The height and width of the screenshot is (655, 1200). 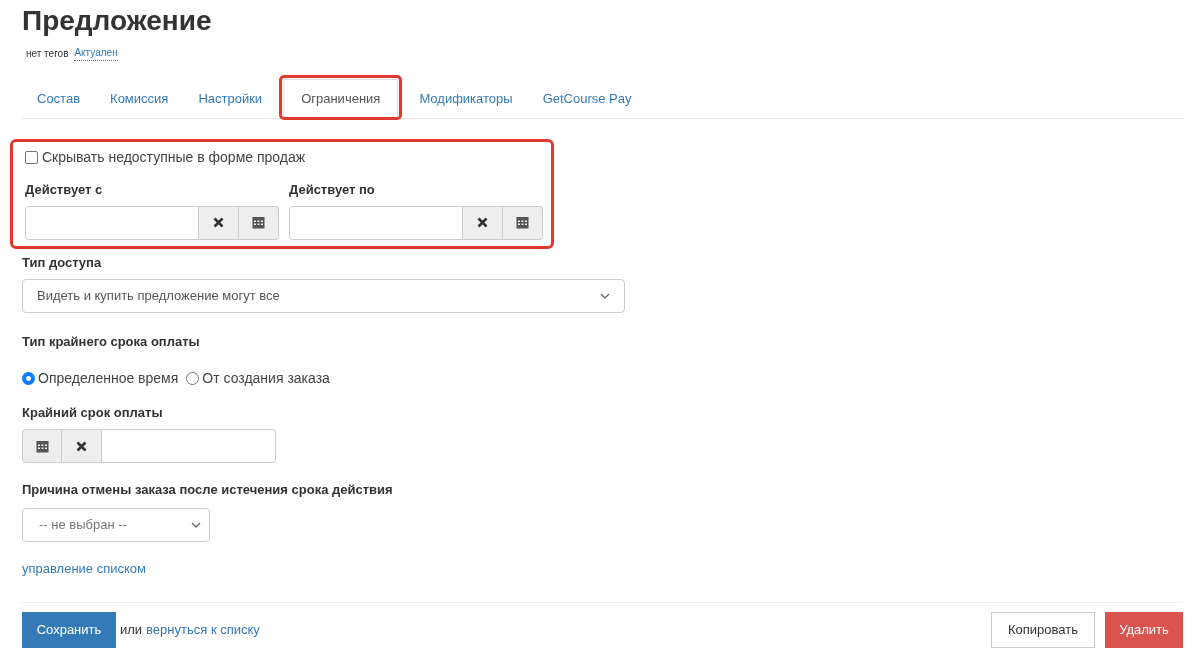 What do you see at coordinates (266, 378) in the screenshot?
I see `radio-label: От создания заказа` at bounding box center [266, 378].